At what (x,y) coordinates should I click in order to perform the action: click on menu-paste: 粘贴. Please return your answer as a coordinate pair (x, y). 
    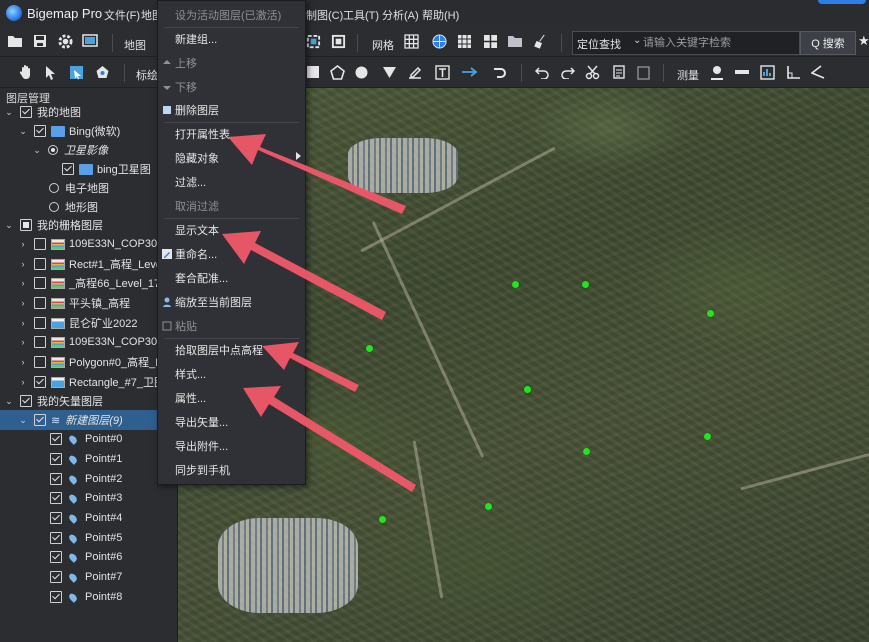
    Looking at the image, I should click on (231, 326).